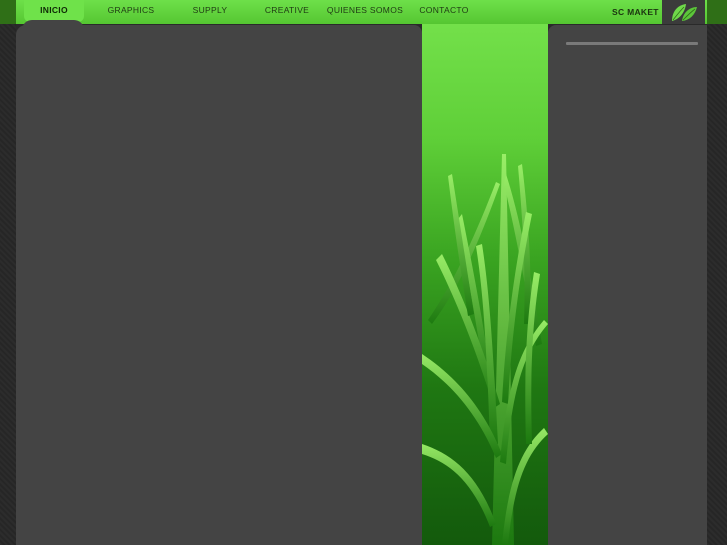 Image resolution: width=727 pixels, height=545 pixels. What do you see at coordinates (131, 11) in the screenshot?
I see `nav-item-graphics: GRAPHICS` at bounding box center [131, 11].